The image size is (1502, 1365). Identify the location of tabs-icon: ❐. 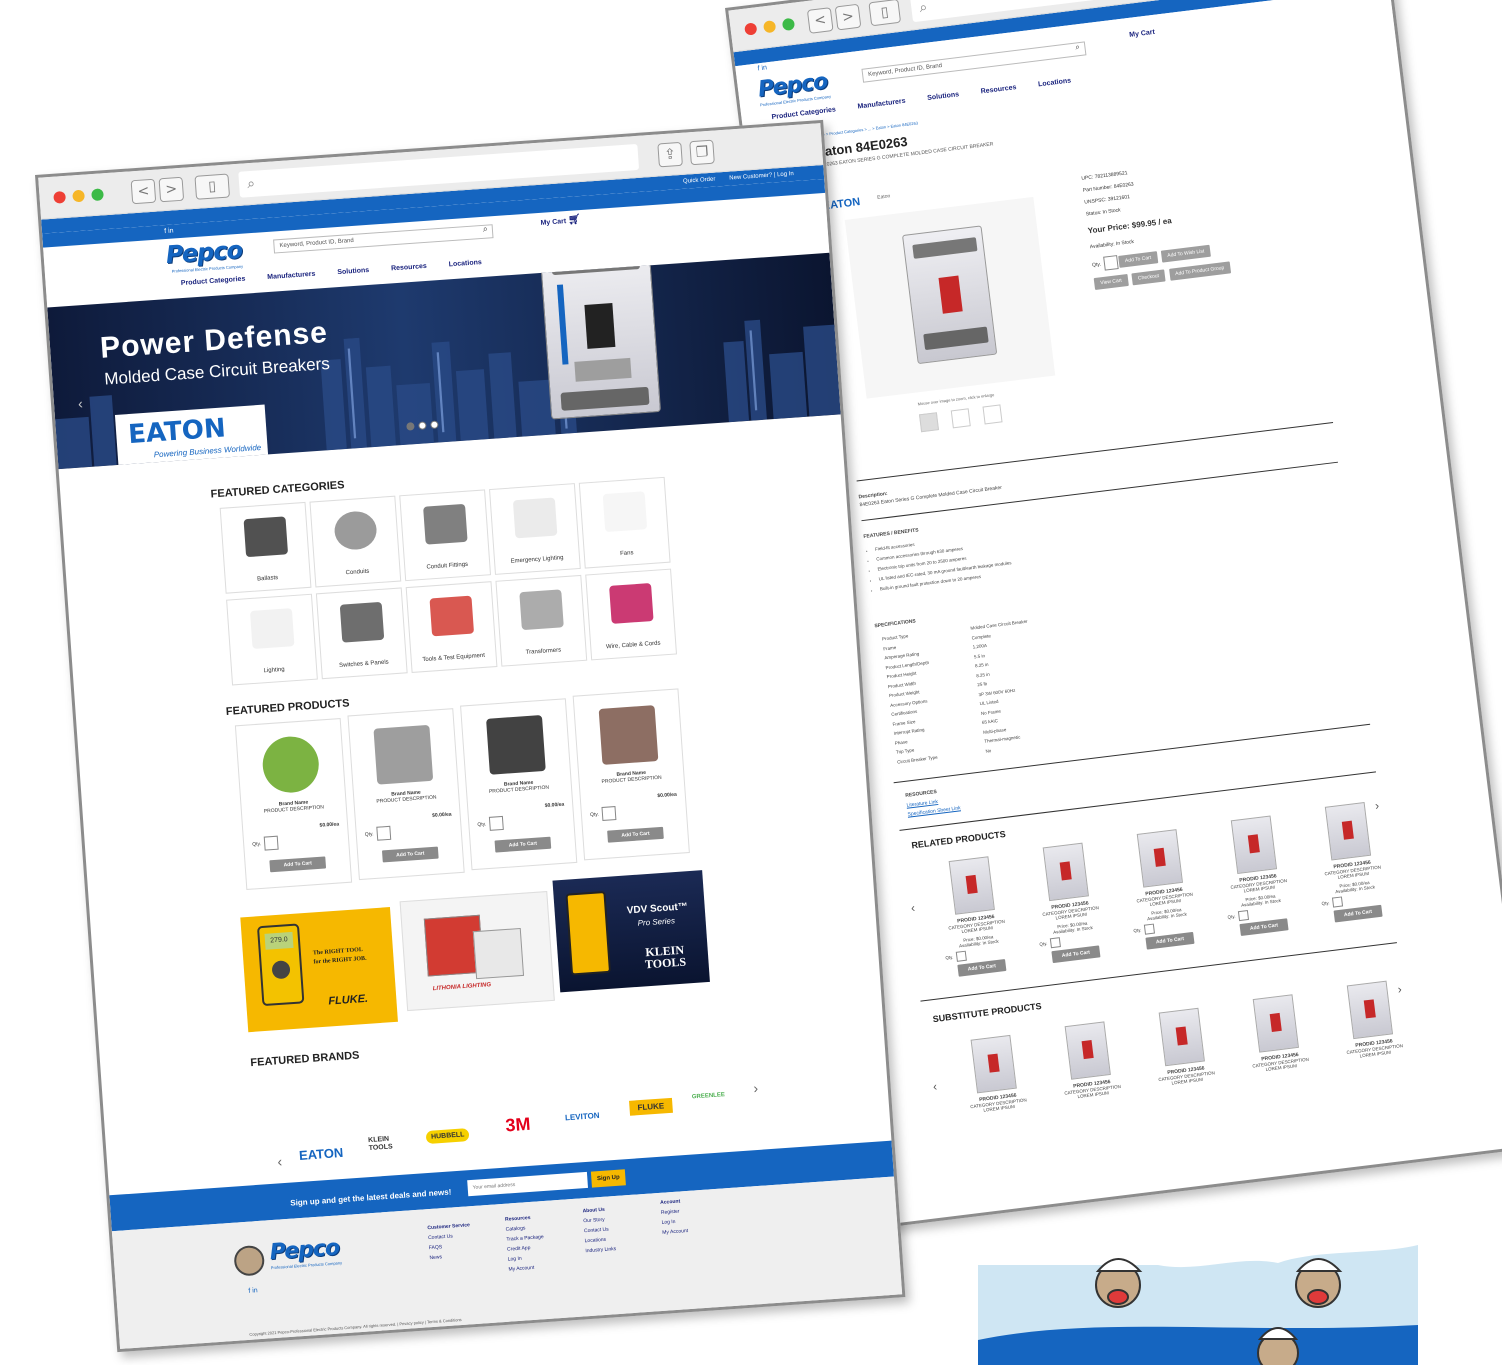
(702, 152).